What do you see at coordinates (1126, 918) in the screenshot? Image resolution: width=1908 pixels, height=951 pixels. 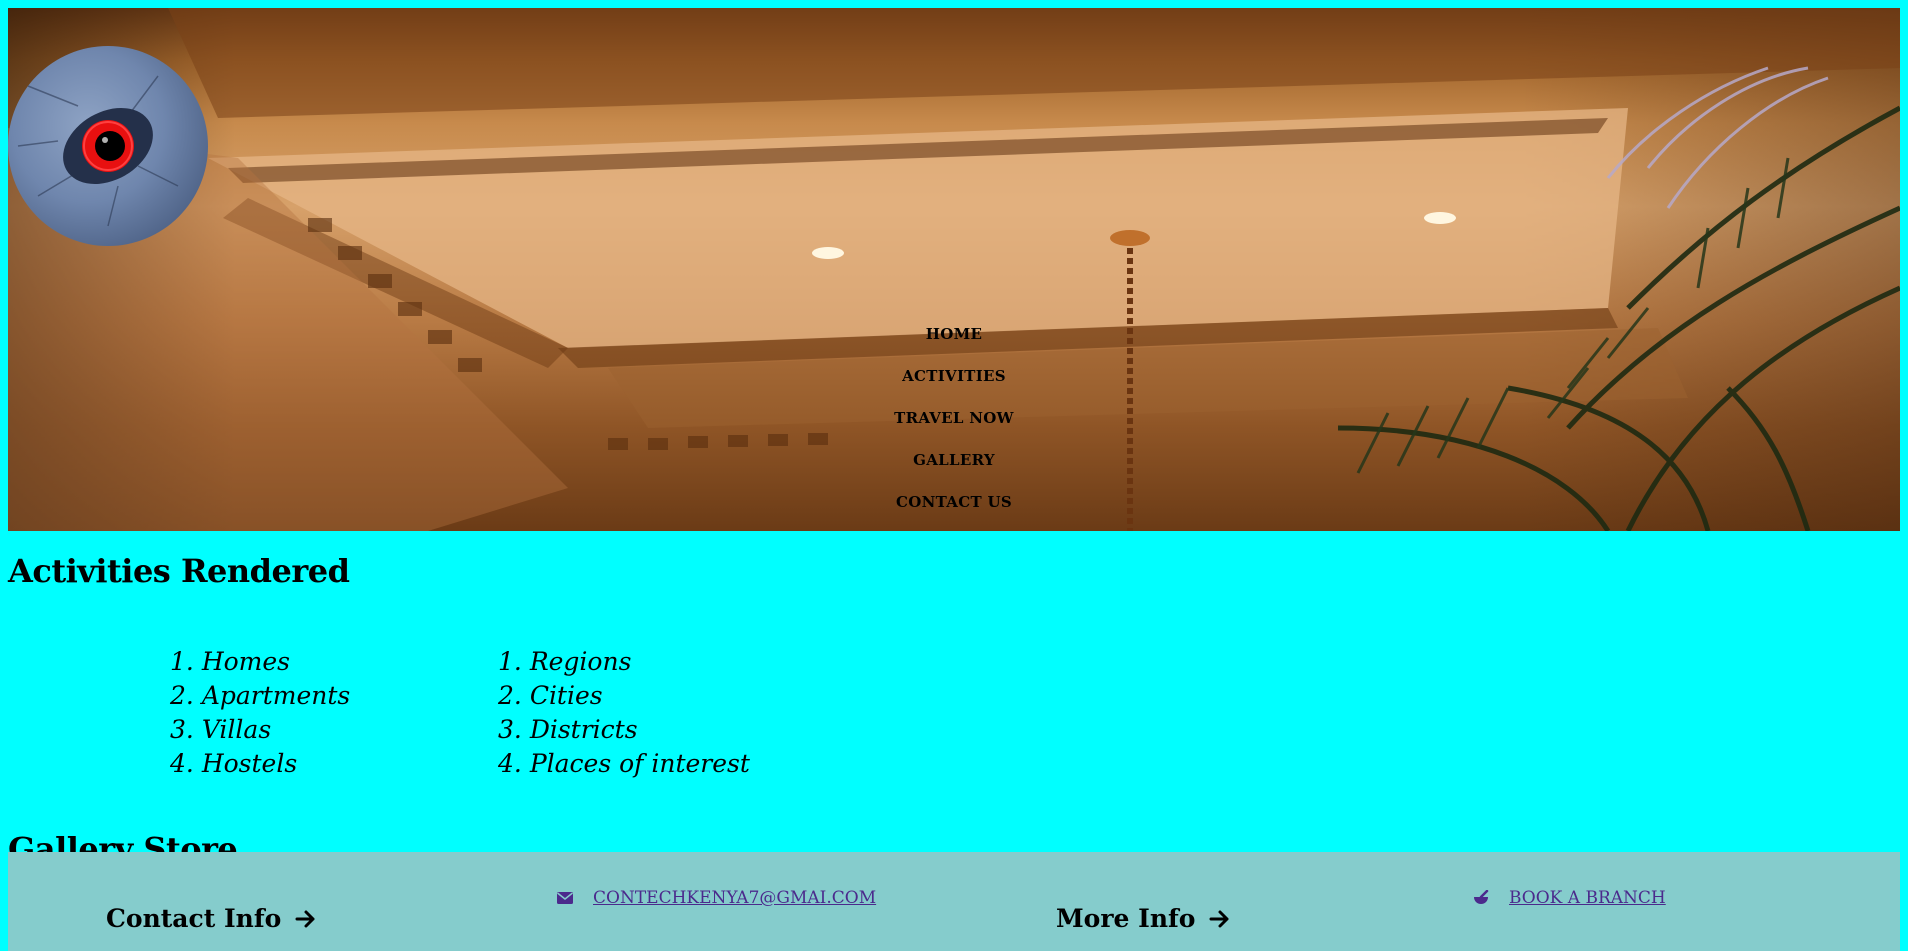 I see `more-info-label: More Info` at bounding box center [1126, 918].